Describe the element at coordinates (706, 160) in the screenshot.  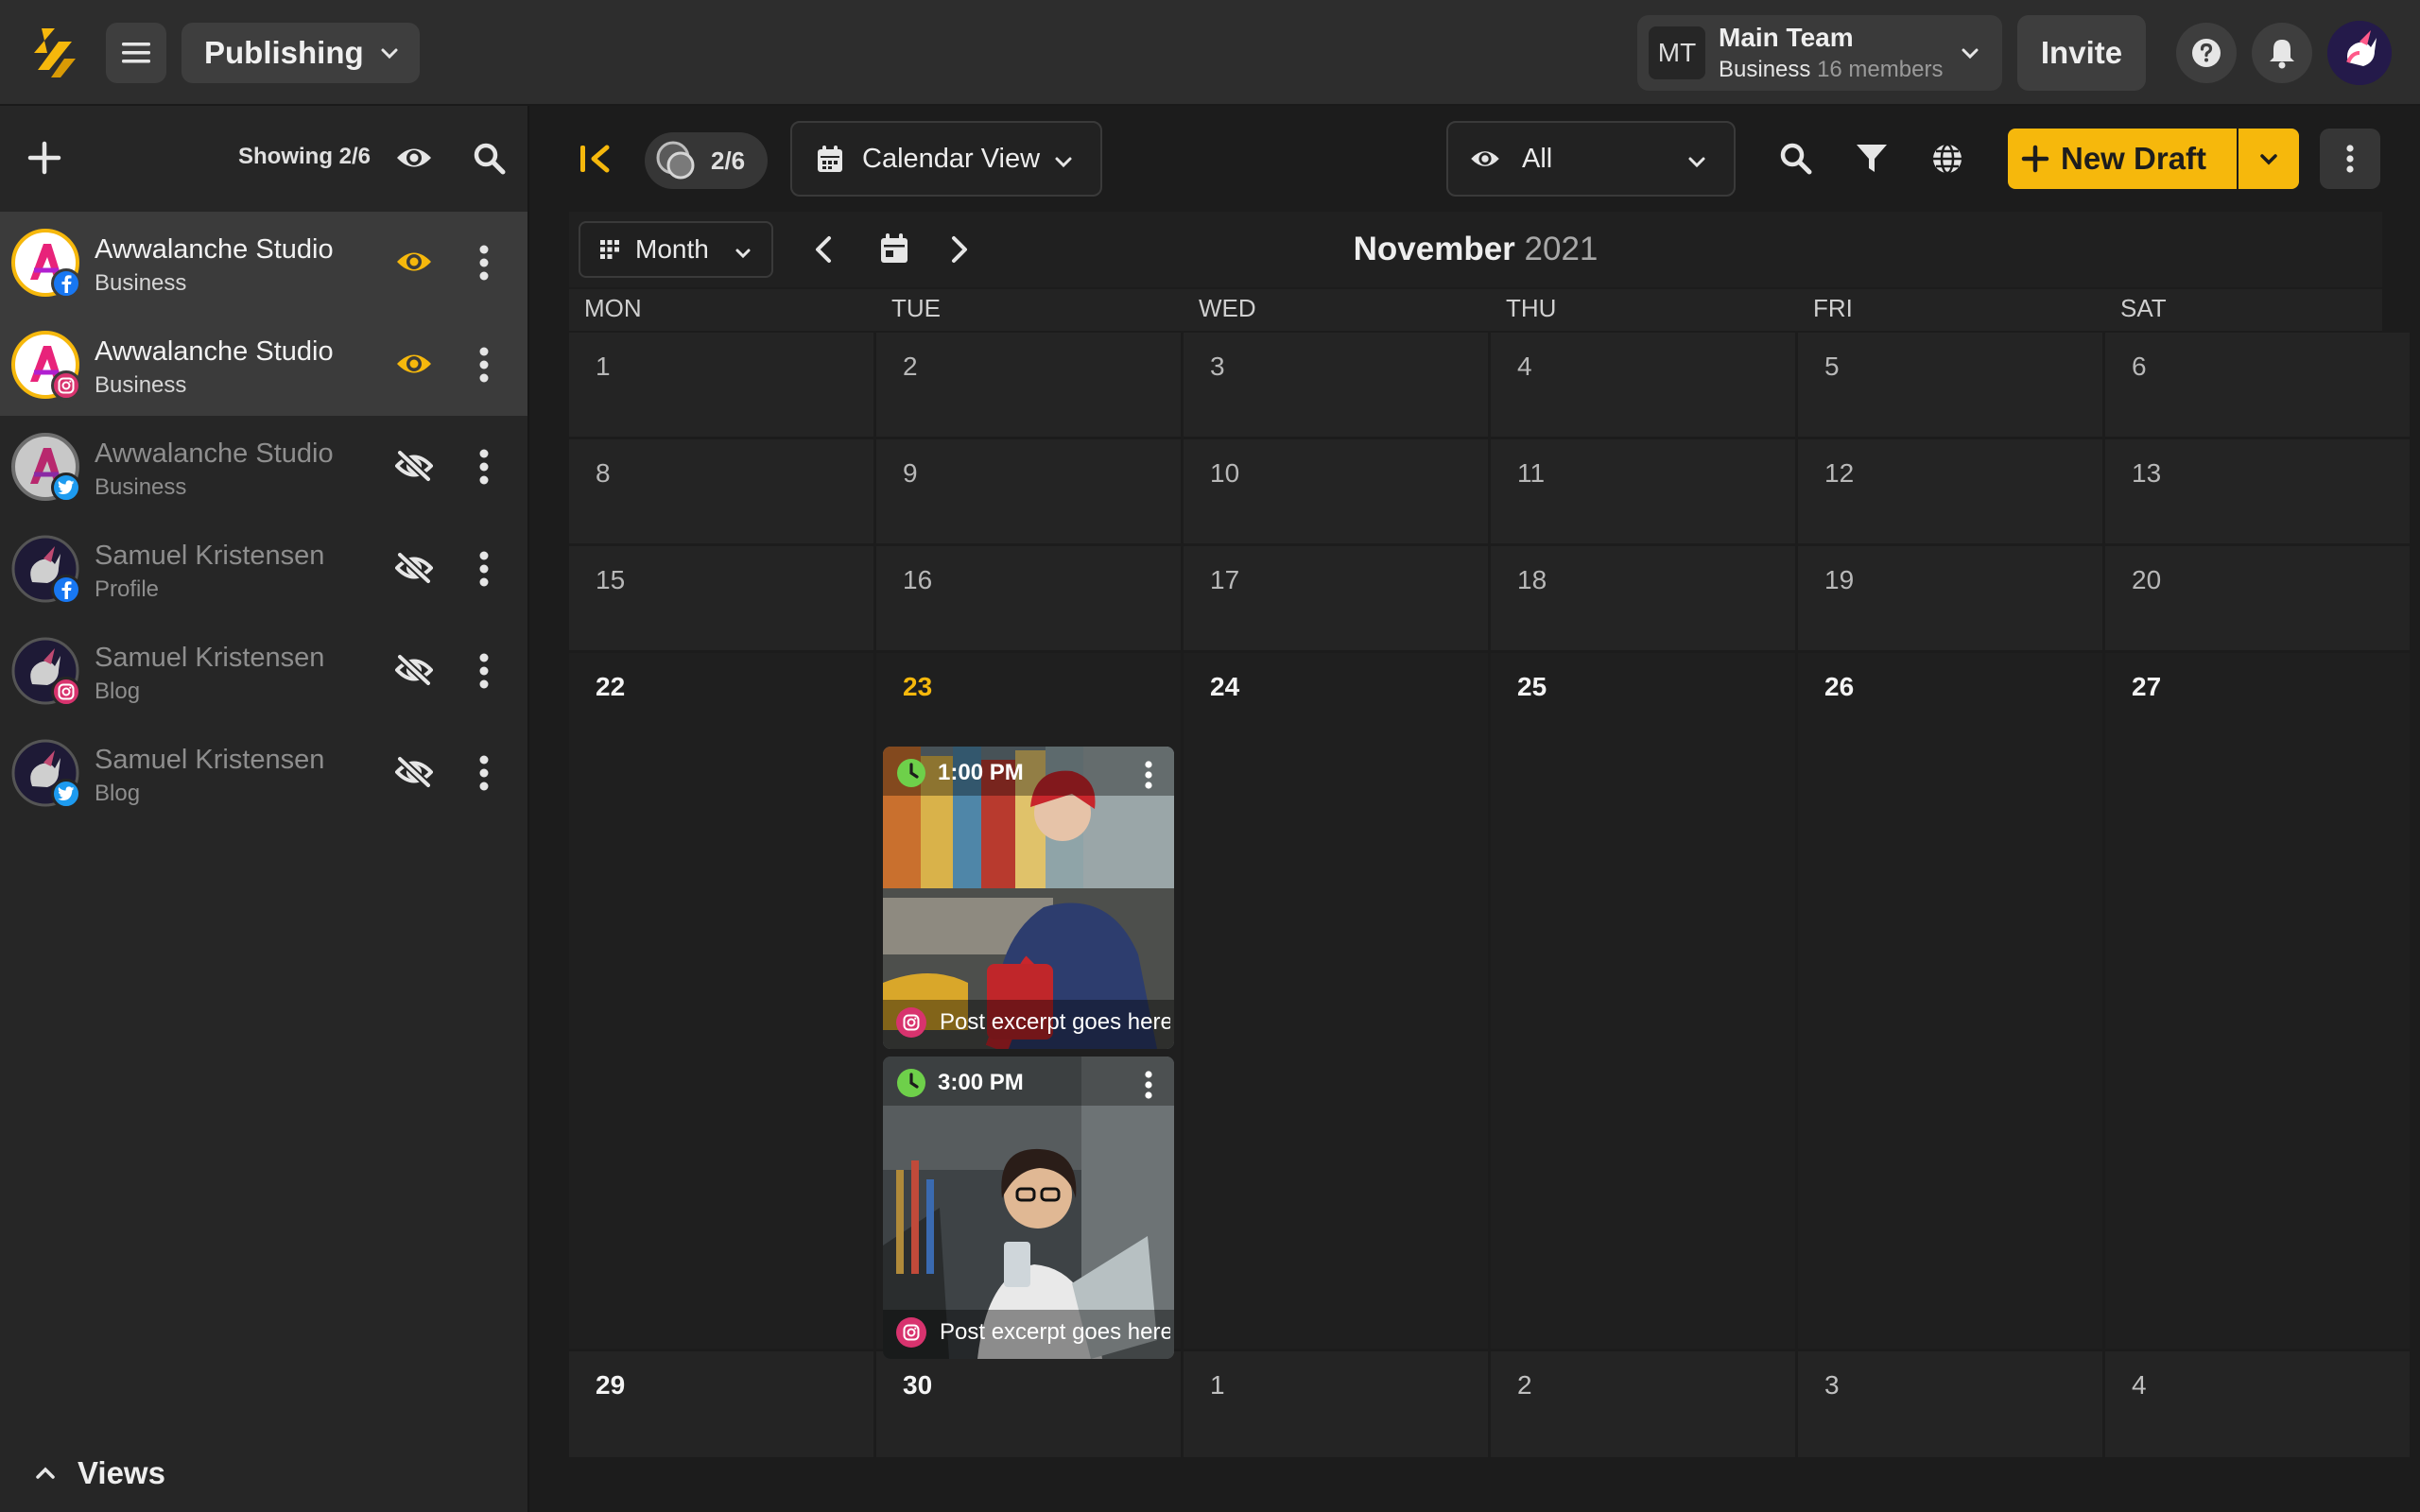
I see `account-filter-pill: 2/6` at that location.